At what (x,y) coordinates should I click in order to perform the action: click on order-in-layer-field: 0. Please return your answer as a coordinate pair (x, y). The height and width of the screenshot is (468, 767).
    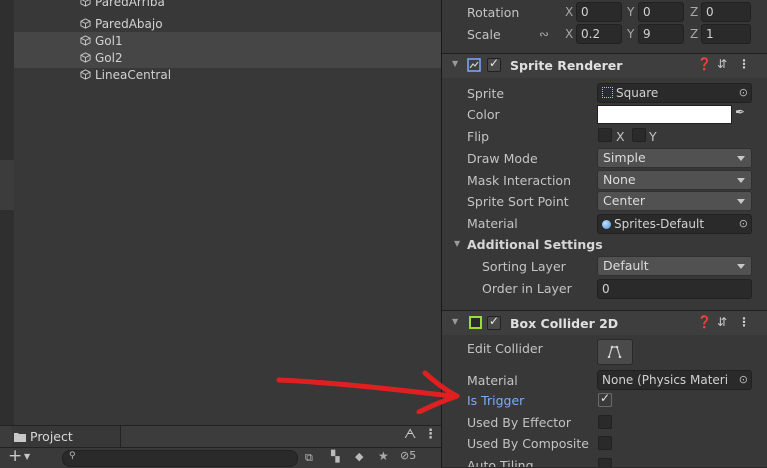
    Looking at the image, I should click on (674, 289).